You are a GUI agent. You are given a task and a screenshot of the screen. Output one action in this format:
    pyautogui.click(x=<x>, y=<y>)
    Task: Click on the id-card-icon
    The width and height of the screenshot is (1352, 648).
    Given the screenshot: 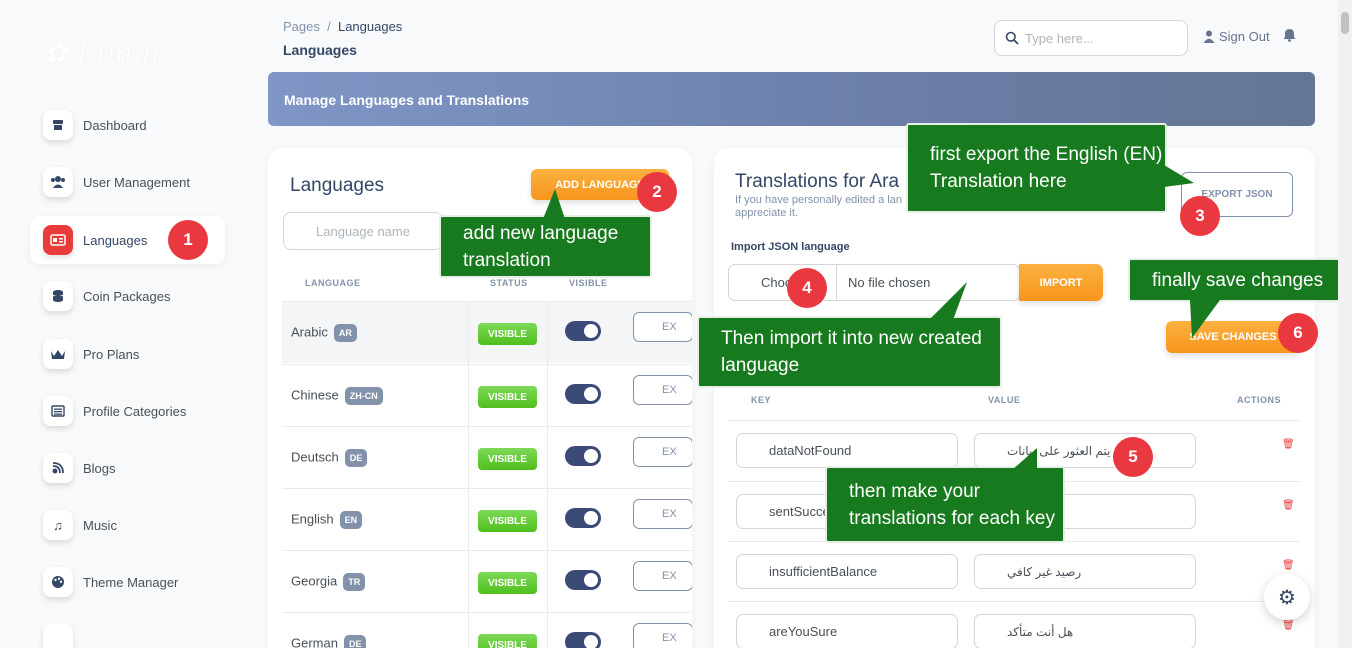 What is the action you would take?
    pyautogui.click(x=58, y=240)
    